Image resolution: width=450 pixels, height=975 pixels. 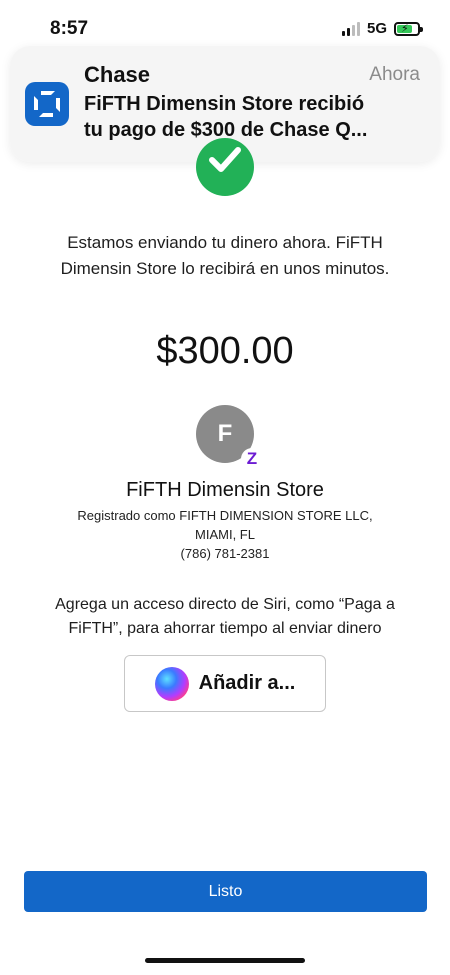 I want to click on registered-location: MIAMI, FL, so click(x=225, y=534).